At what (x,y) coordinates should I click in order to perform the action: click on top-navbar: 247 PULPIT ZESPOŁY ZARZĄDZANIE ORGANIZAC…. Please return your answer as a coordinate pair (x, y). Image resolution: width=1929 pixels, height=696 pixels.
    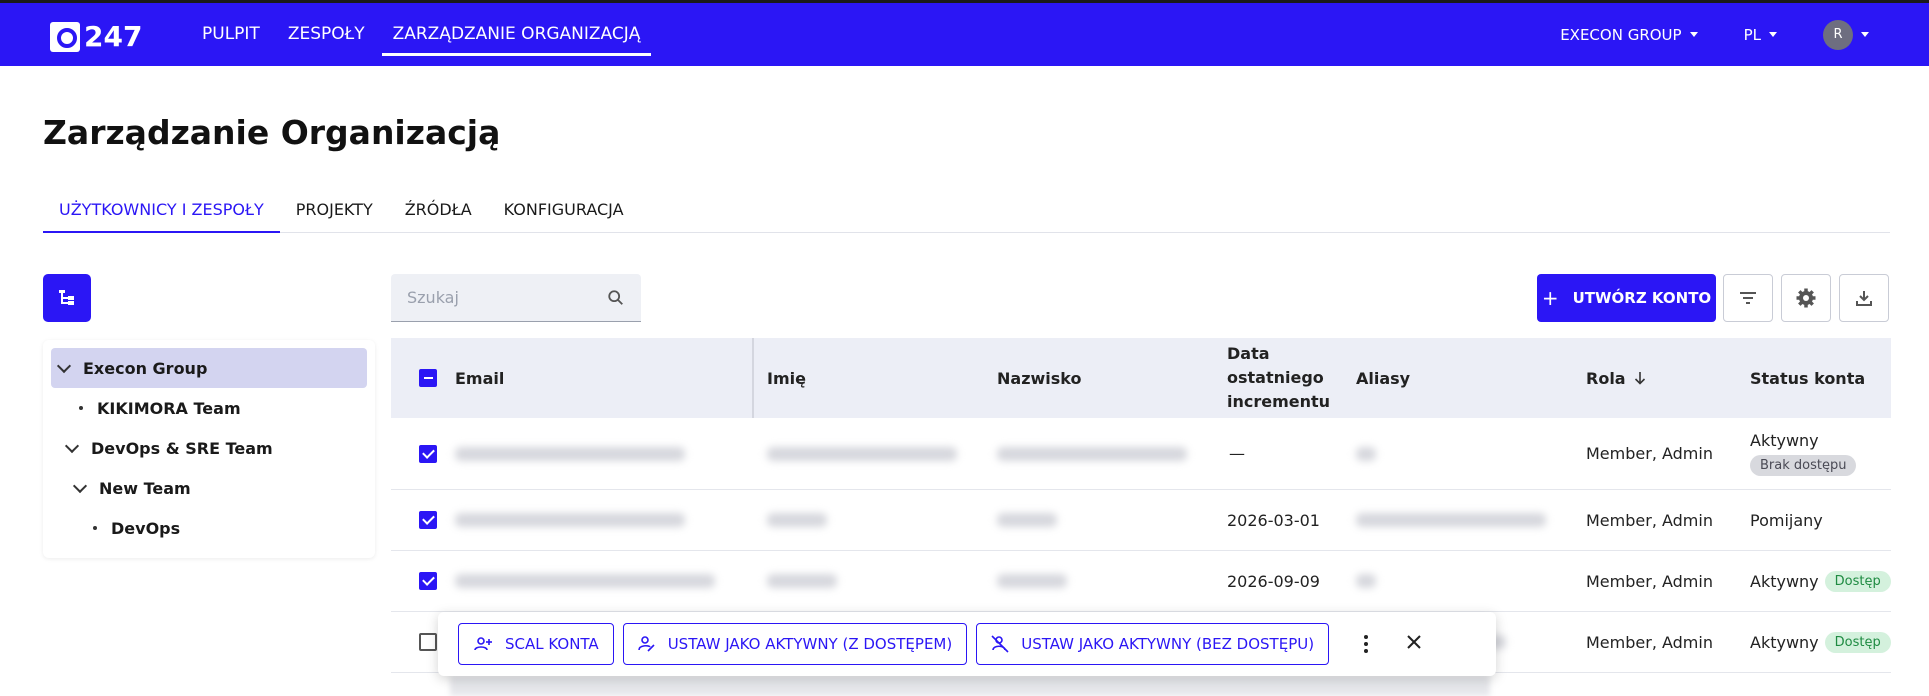
    Looking at the image, I should click on (964, 33).